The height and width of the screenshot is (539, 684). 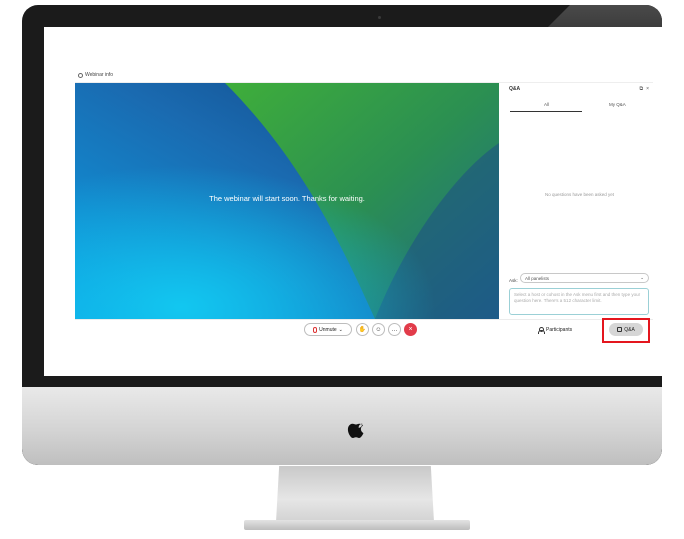 What do you see at coordinates (357, 525) in the screenshot?
I see `imac-stand-base` at bounding box center [357, 525].